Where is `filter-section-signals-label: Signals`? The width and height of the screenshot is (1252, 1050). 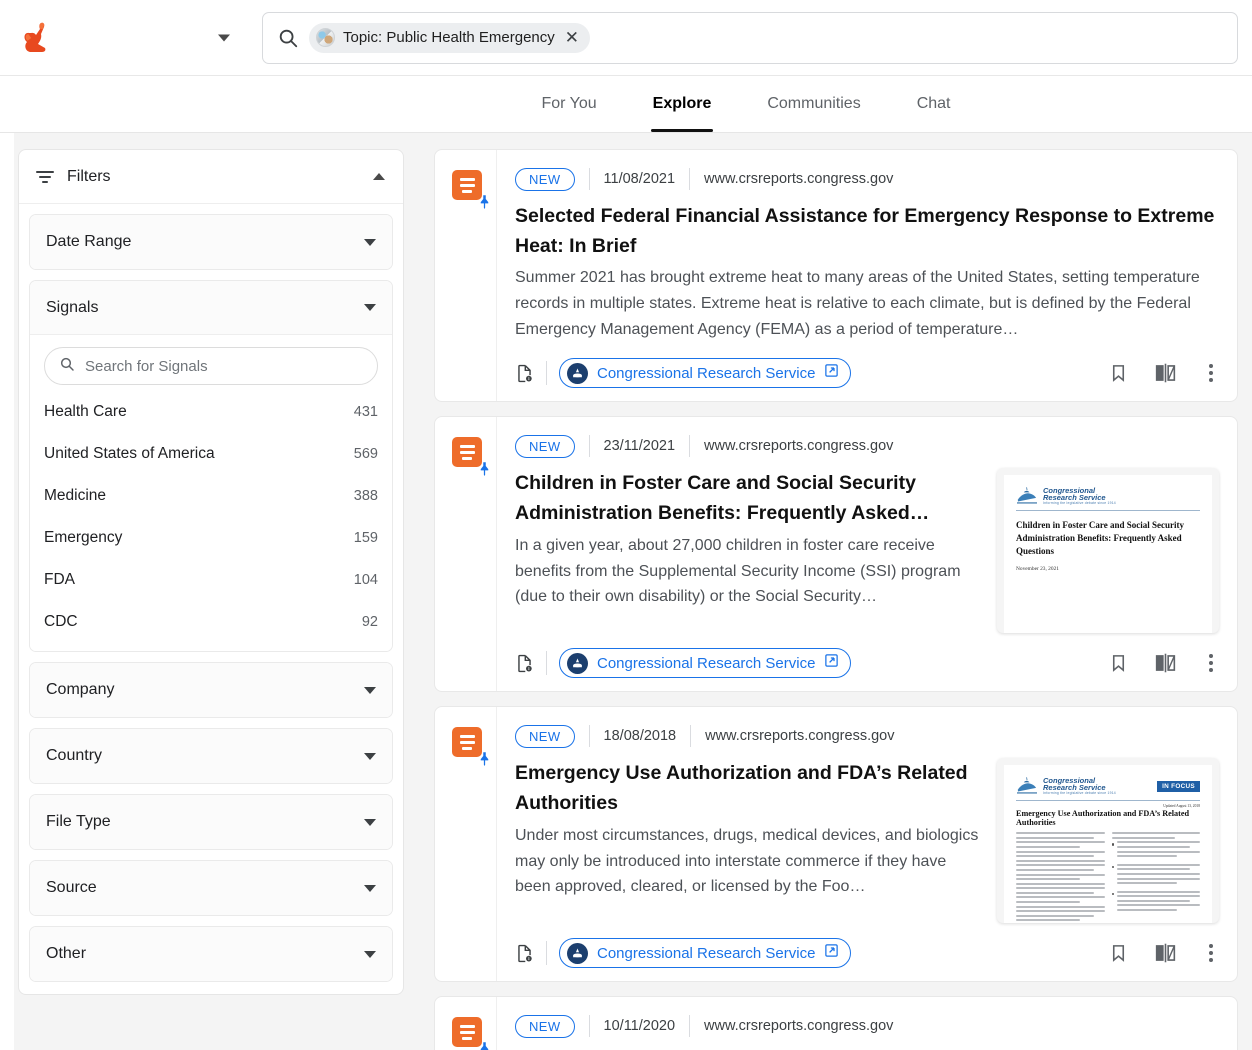 filter-section-signals-label: Signals is located at coordinates (72, 307).